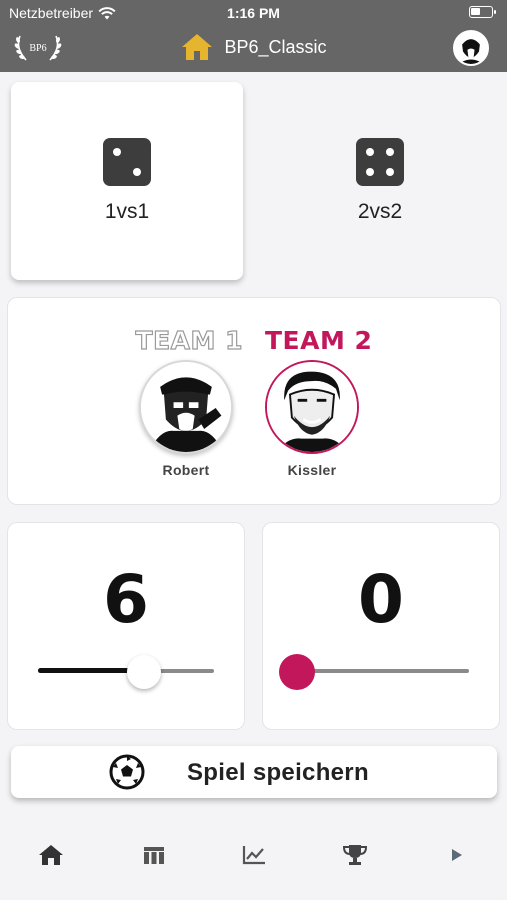 The width and height of the screenshot is (507, 900). I want to click on team-2-label: TEAM 2, so click(319, 340).